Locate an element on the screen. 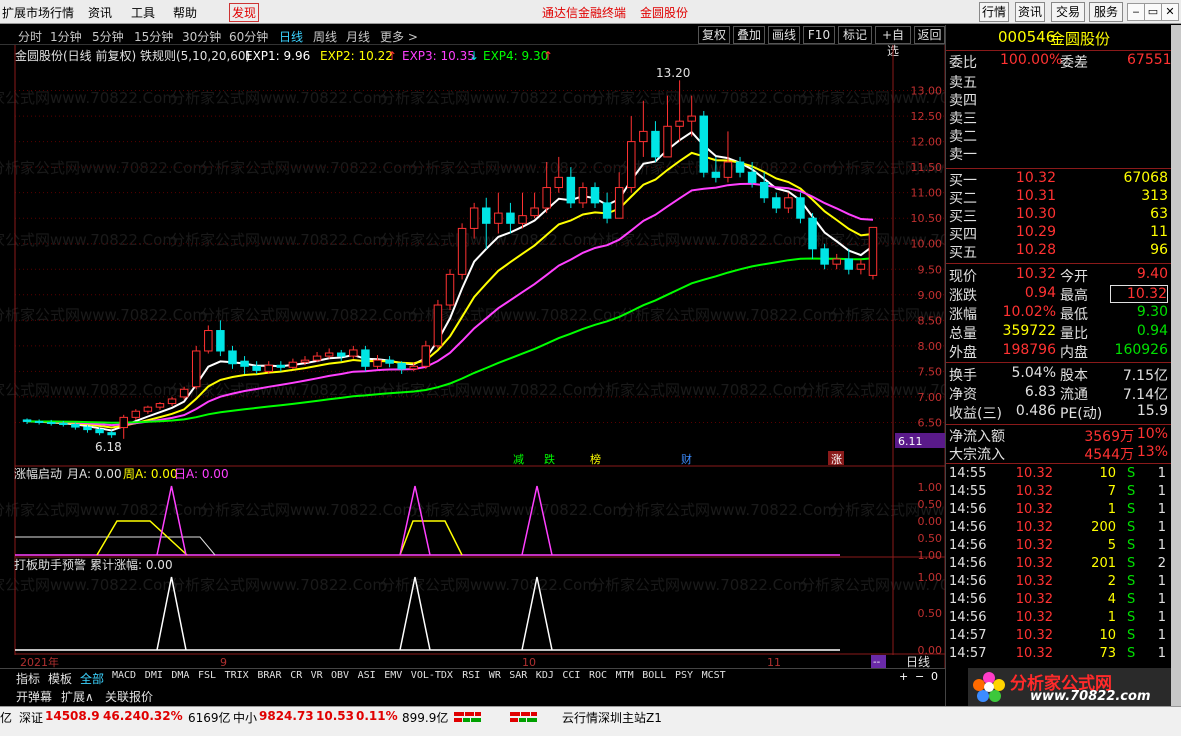 This screenshot has height=736, width=1181. mark-button: 标记 is located at coordinates (855, 35).